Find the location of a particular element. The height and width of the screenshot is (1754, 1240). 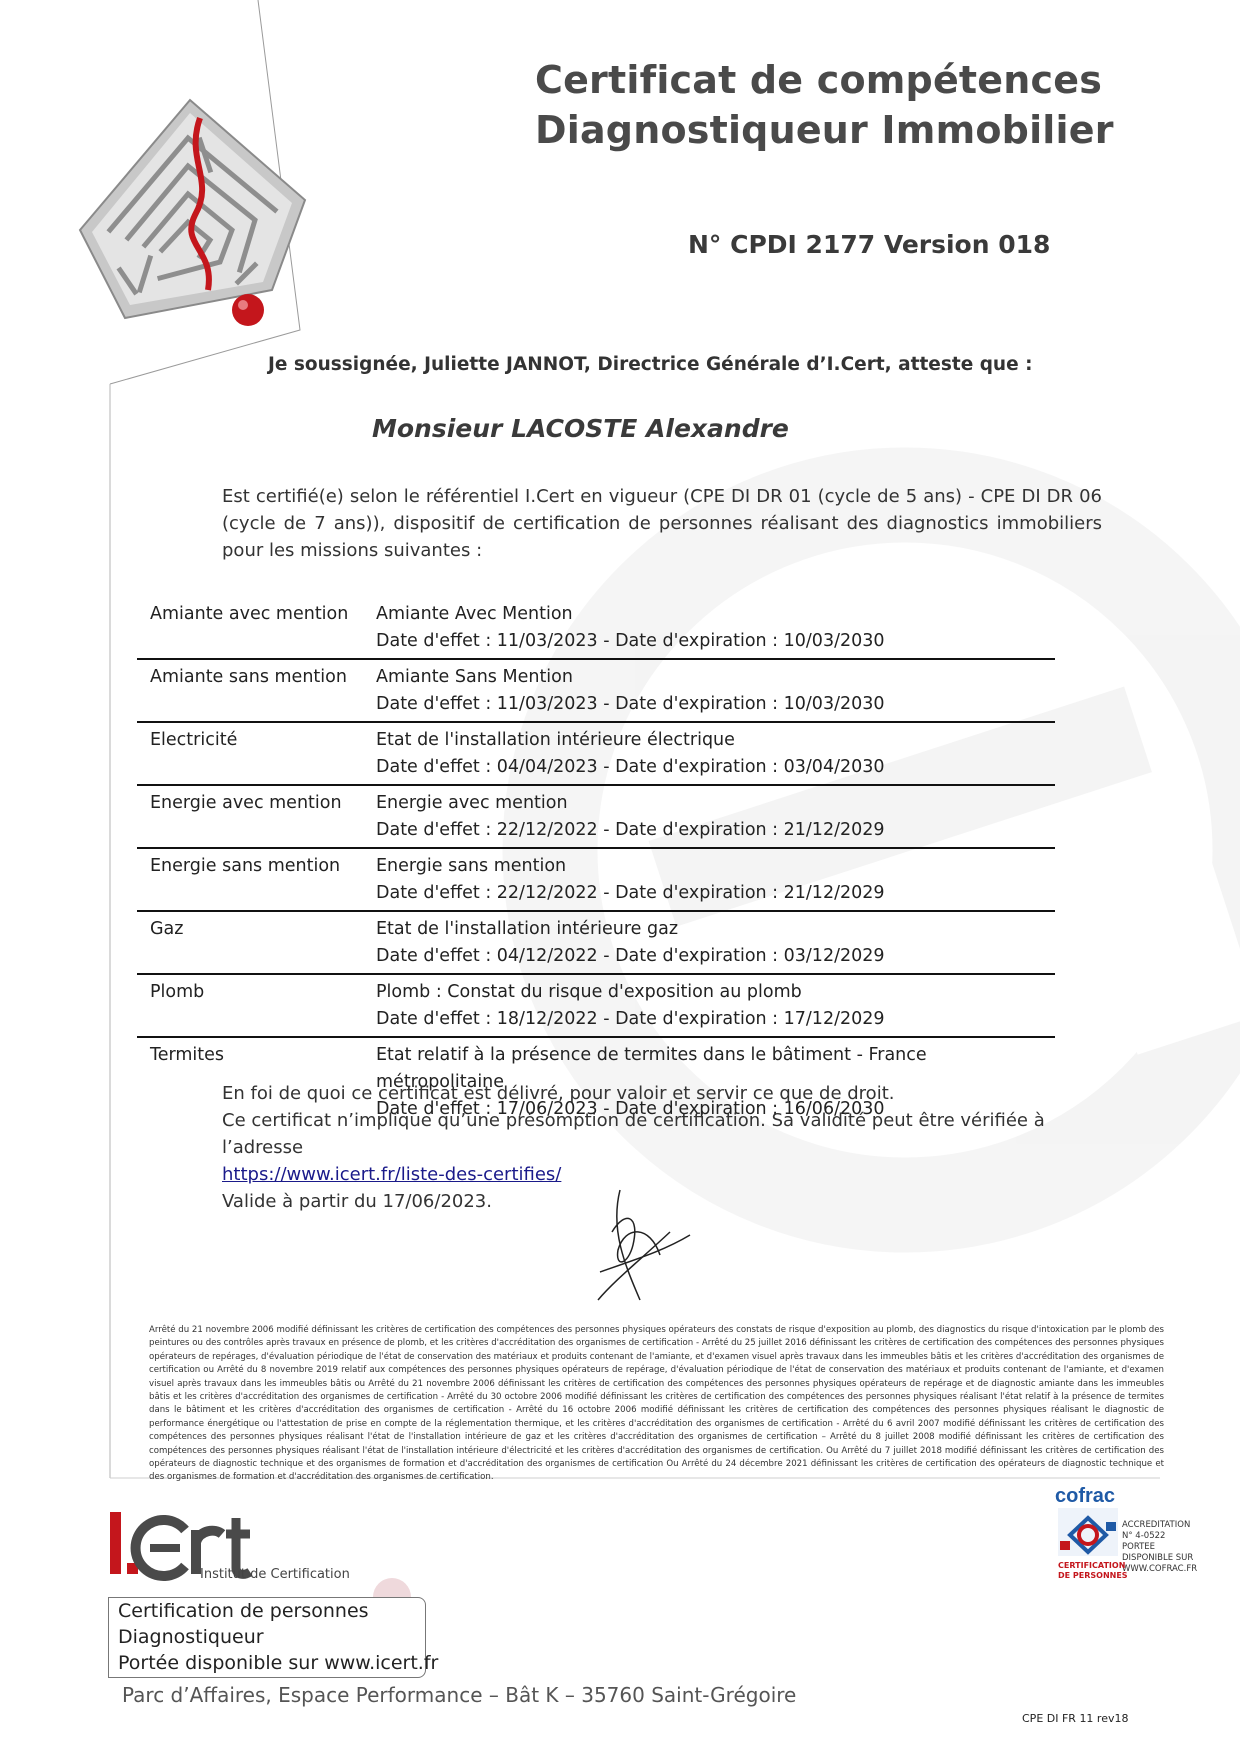

scope-line-3: Portée disponible sur www.icert.fr is located at coordinates (278, 1663).